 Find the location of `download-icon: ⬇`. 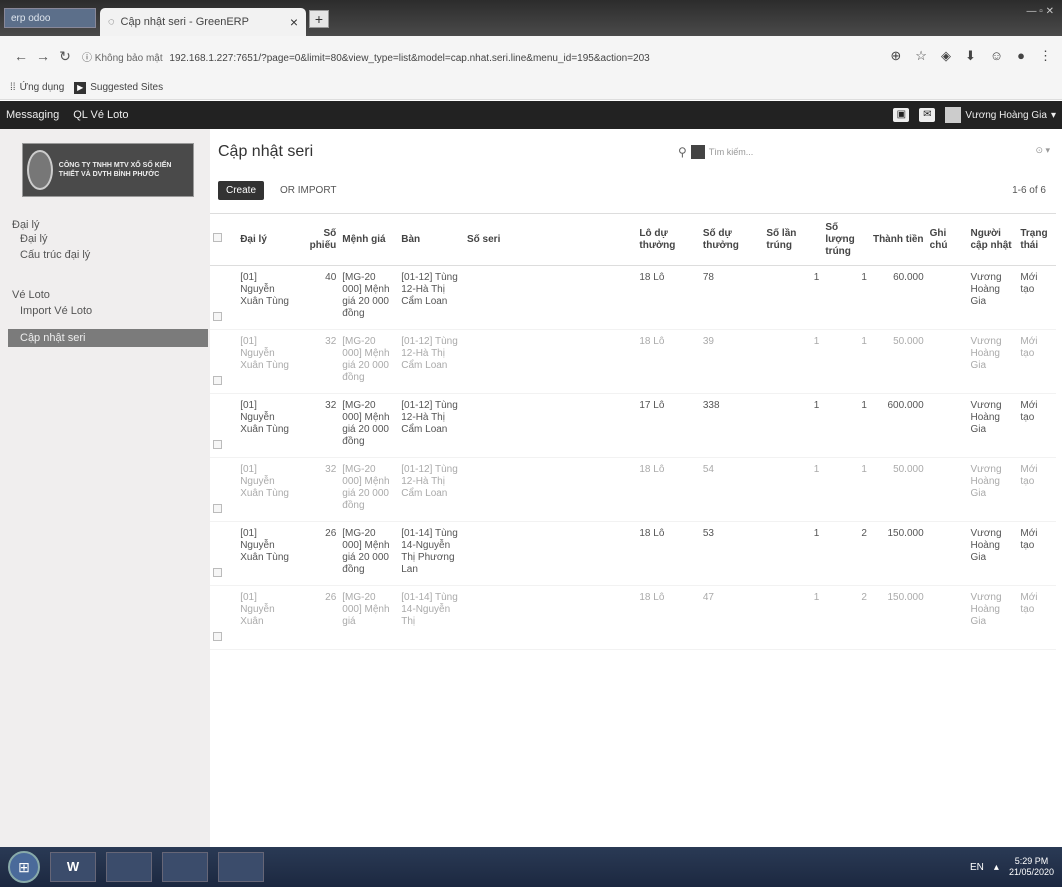

download-icon: ⬇ is located at coordinates (970, 56).